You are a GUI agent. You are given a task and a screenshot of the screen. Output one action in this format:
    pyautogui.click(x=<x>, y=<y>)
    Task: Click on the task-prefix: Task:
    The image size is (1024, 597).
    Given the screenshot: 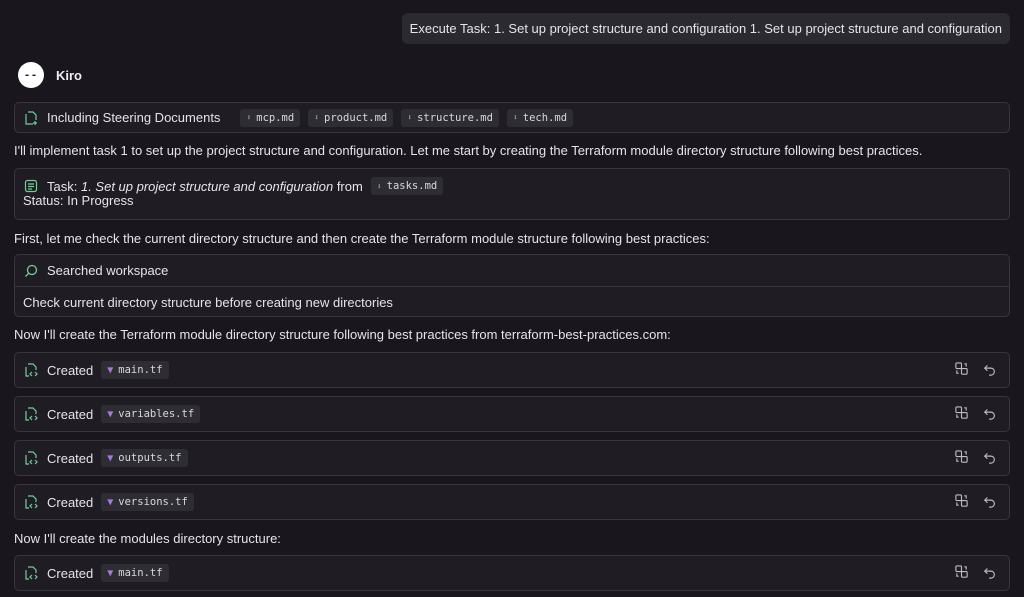 What is the action you would take?
    pyautogui.click(x=62, y=186)
    